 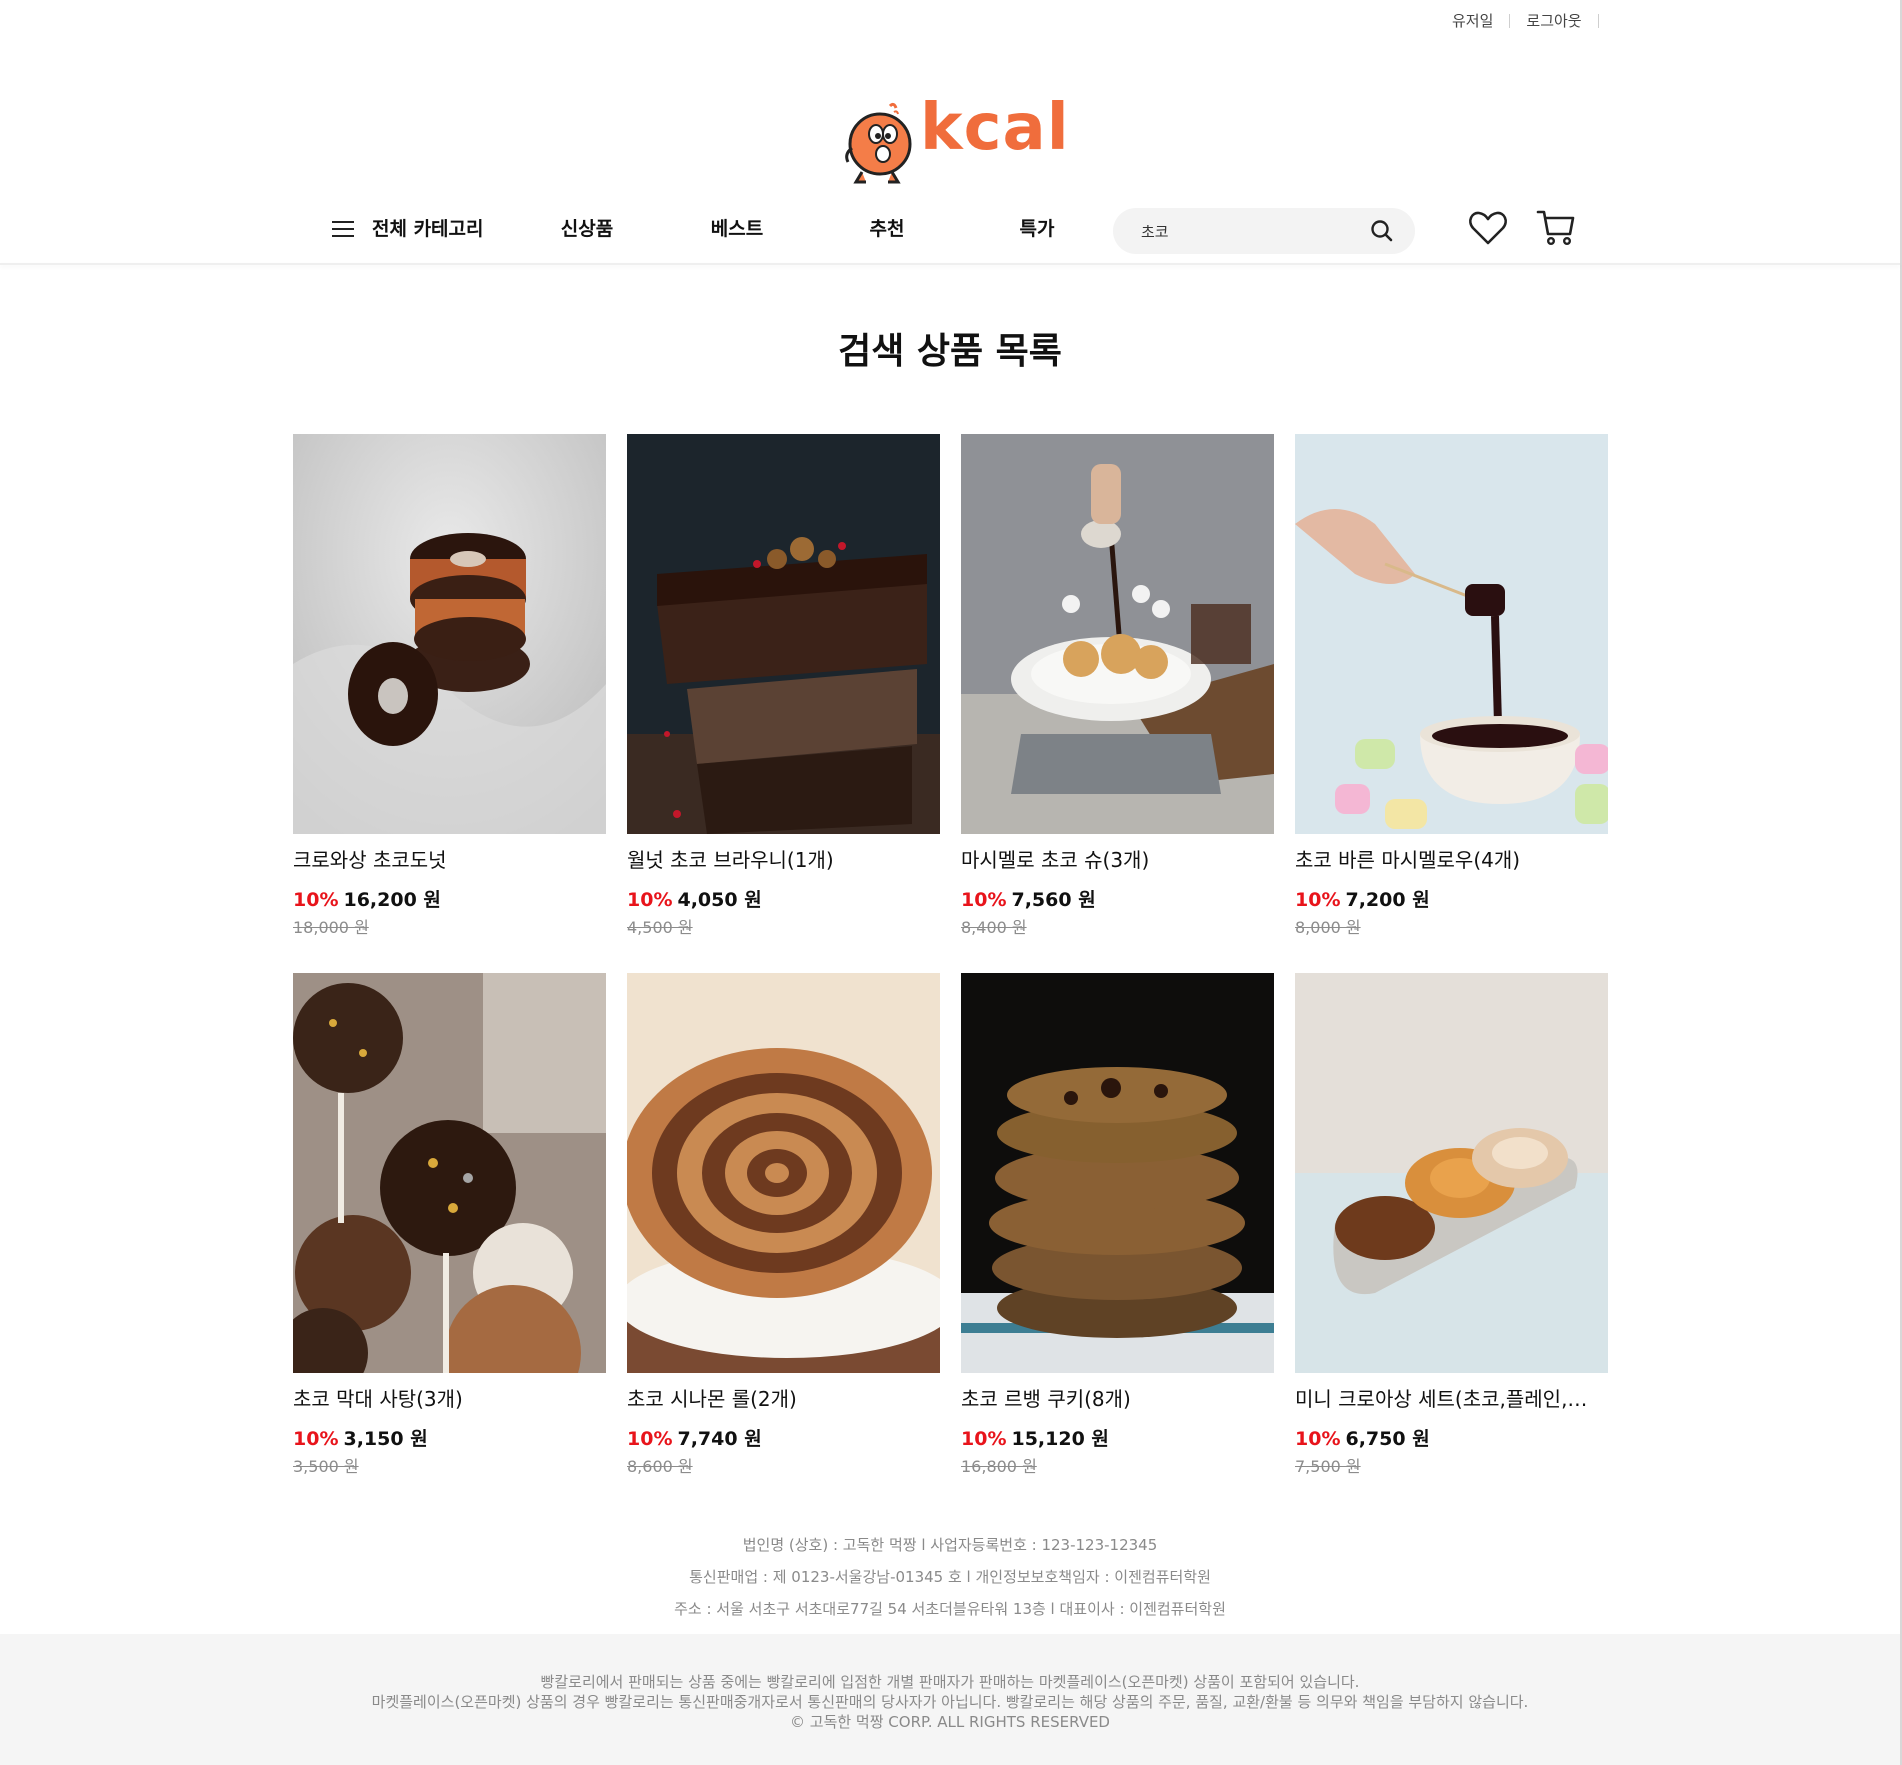 I want to click on original-price: 8,600 원, so click(x=660, y=1466).